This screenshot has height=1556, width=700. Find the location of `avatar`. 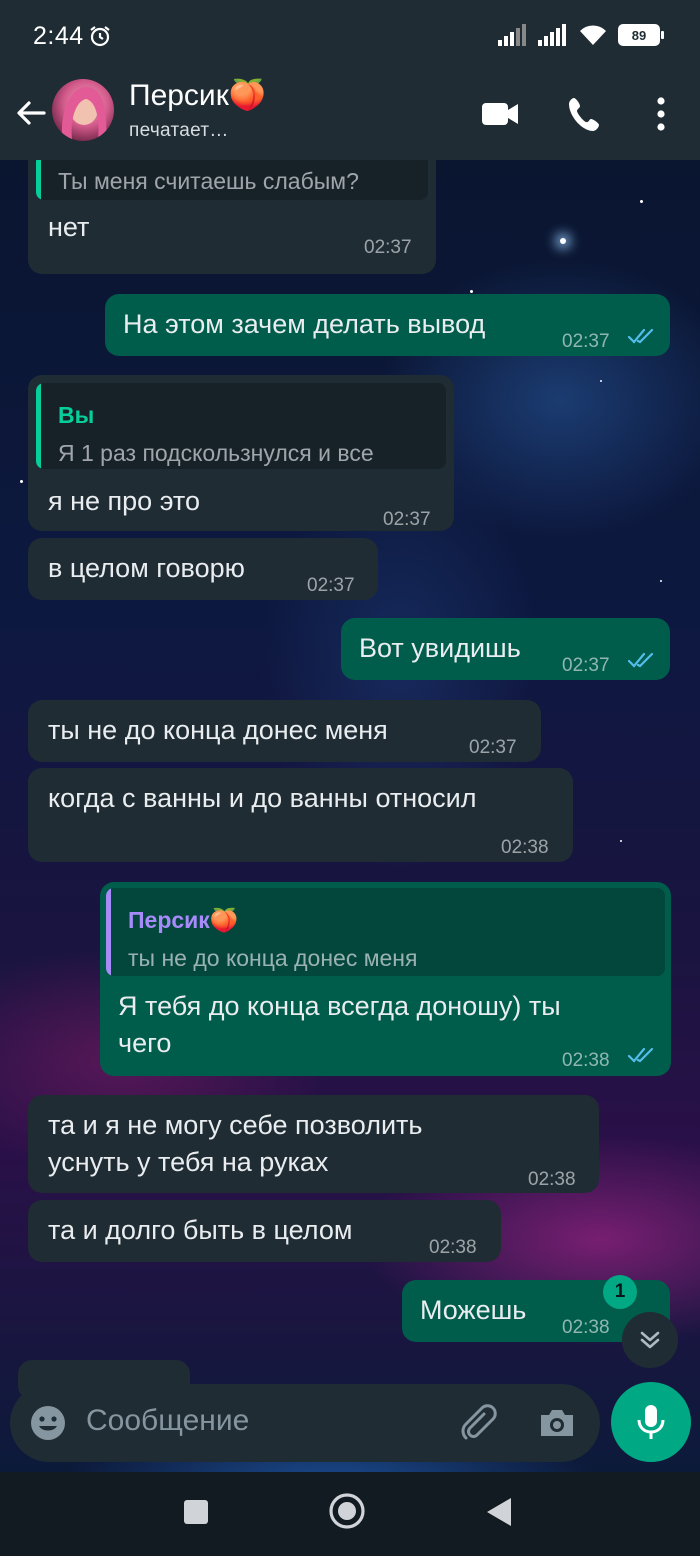

avatar is located at coordinates (83, 110).